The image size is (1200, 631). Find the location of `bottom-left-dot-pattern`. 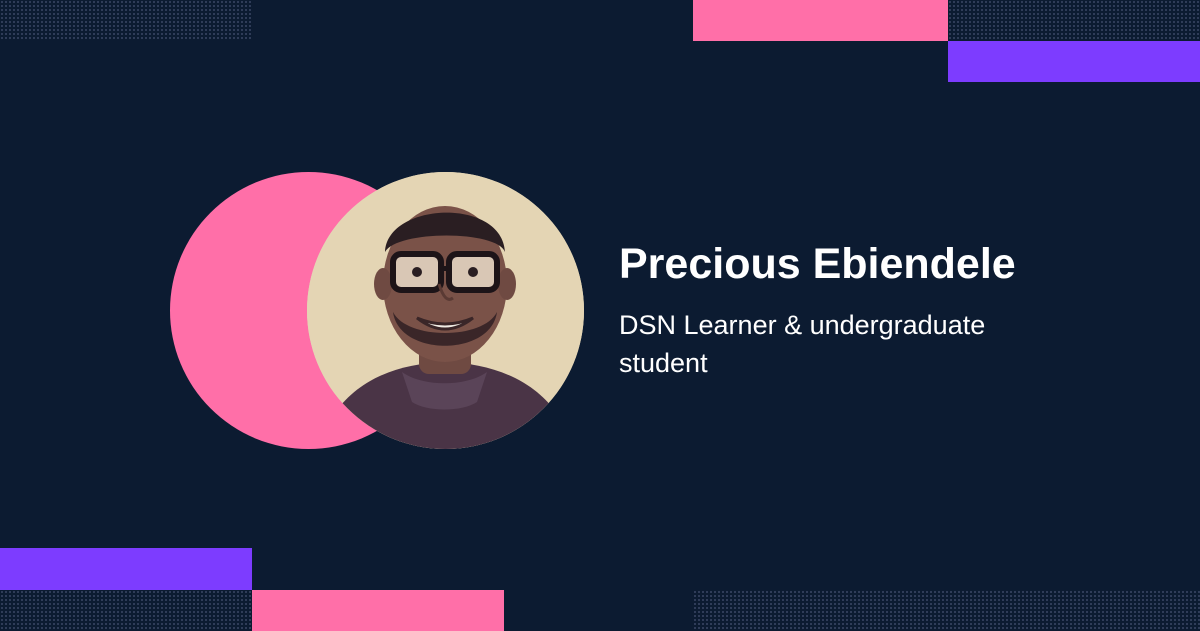

bottom-left-dot-pattern is located at coordinates (126, 610).